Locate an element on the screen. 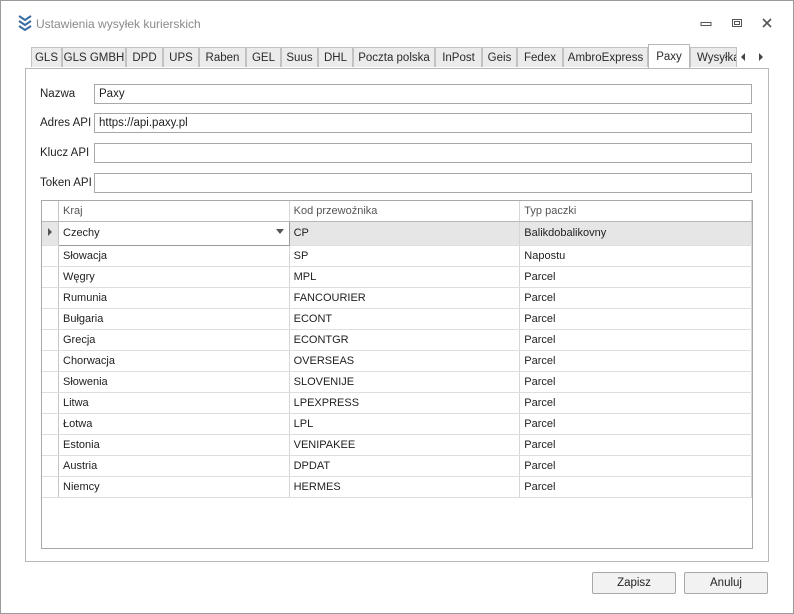  name-field is located at coordinates (423, 94).